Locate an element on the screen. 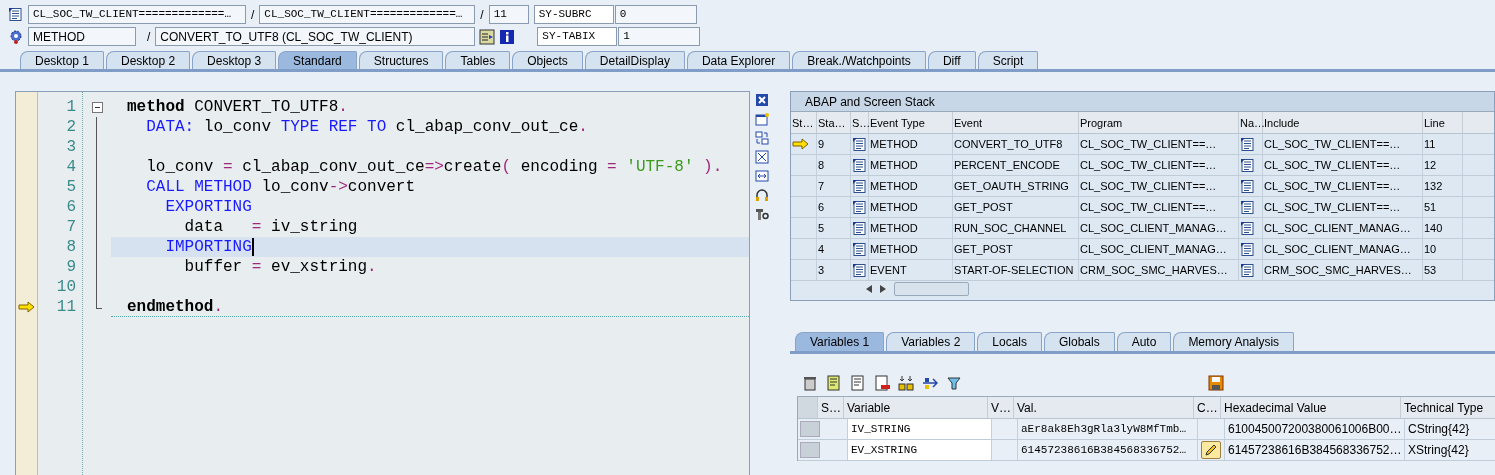  table-cell: PERCENT_ENCODE is located at coordinates (1016, 165).